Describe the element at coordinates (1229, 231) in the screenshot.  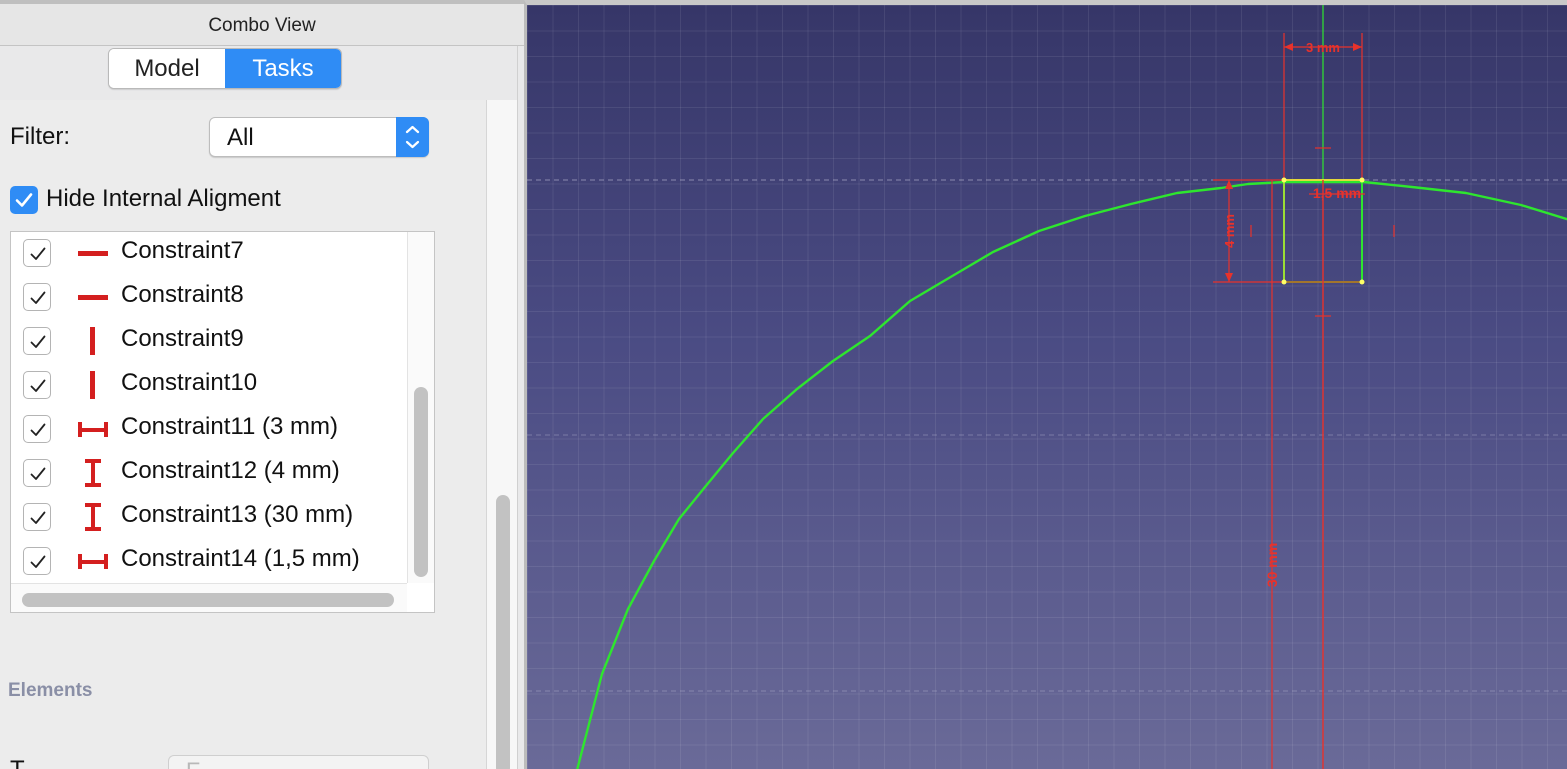
I see `dimension-label-4mm: 4 mm` at that location.